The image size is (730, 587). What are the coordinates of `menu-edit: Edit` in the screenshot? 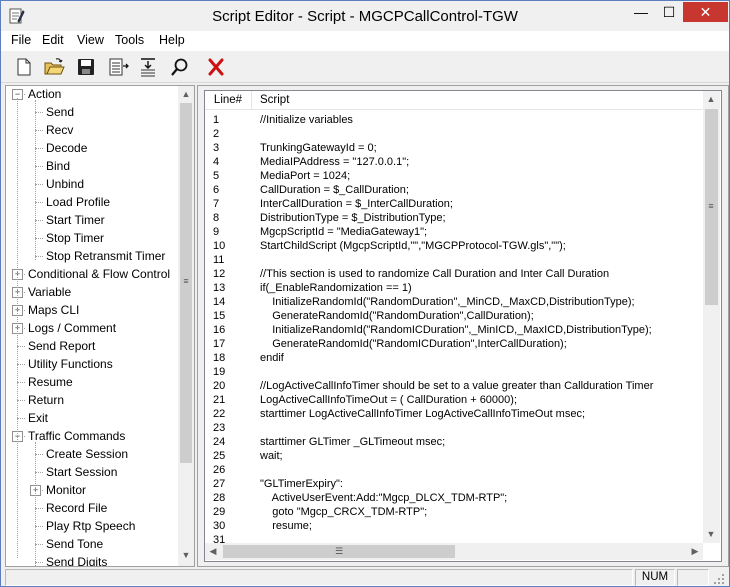 It's located at (53, 40).